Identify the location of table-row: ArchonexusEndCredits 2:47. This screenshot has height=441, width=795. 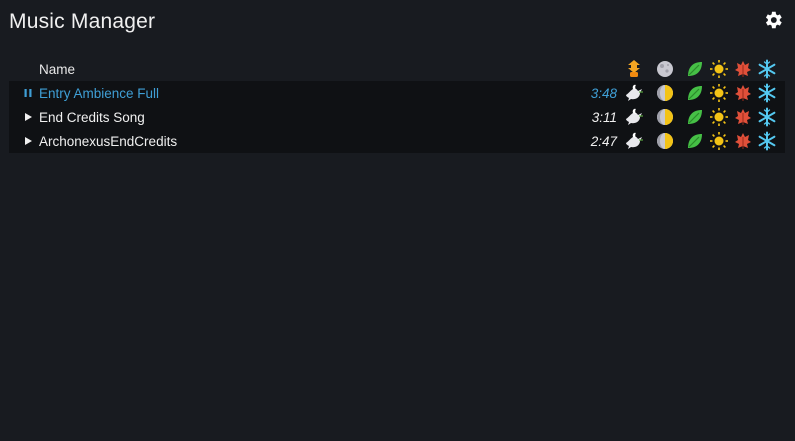
(397, 141).